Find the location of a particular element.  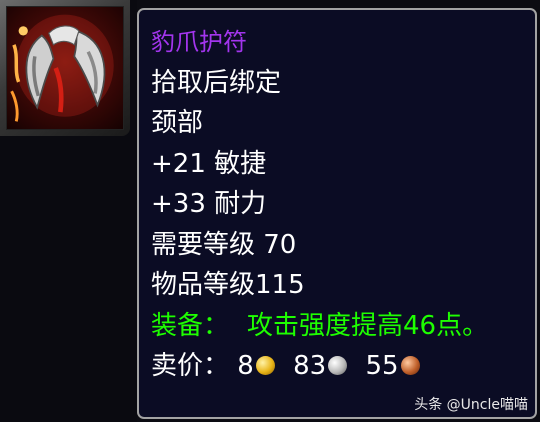

gold-amount: 8 is located at coordinates (256, 366).